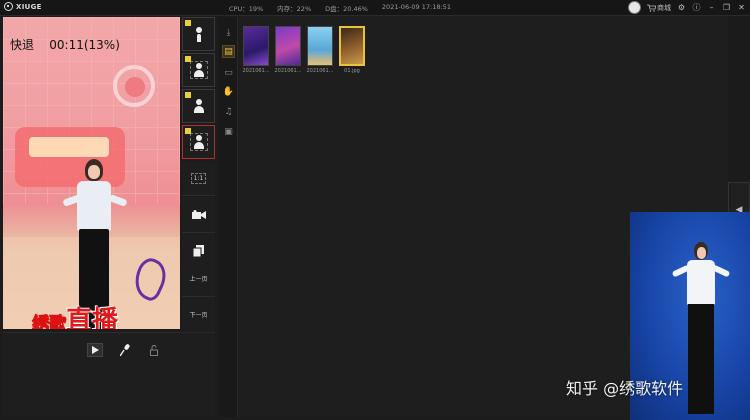  I want to click on restore-icon: ❐, so click(726, 7).